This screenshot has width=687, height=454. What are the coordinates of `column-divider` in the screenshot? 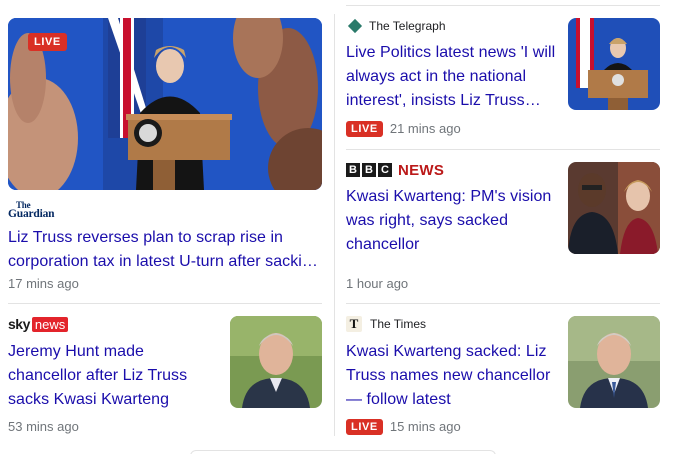 It's located at (334, 225).